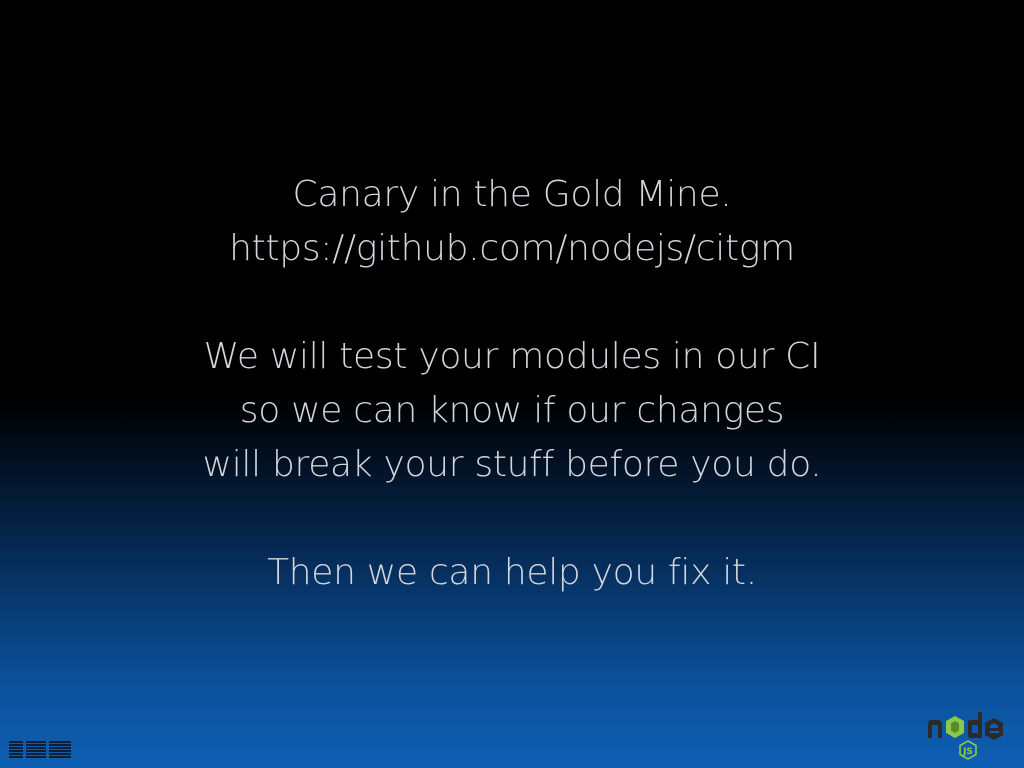 This screenshot has width=1024, height=768. Describe the element at coordinates (512, 464) in the screenshot. I see `body-line-3: will break your stuff before you do.` at that location.